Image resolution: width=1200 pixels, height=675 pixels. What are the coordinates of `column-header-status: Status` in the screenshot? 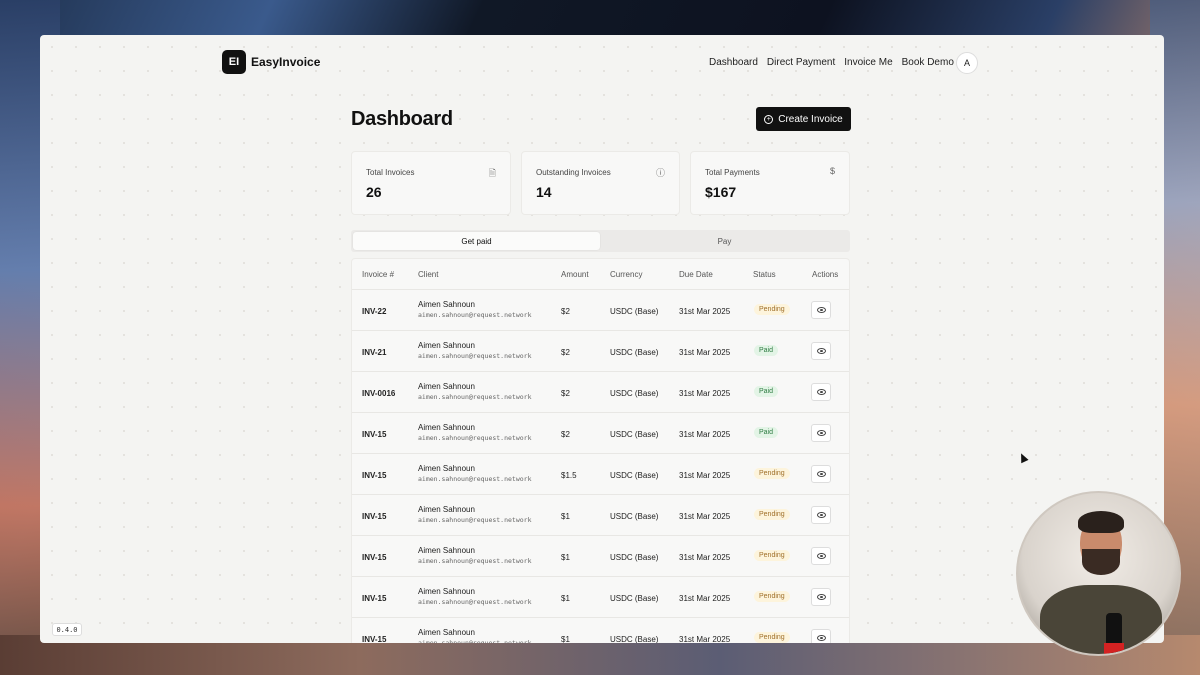 It's located at (764, 274).